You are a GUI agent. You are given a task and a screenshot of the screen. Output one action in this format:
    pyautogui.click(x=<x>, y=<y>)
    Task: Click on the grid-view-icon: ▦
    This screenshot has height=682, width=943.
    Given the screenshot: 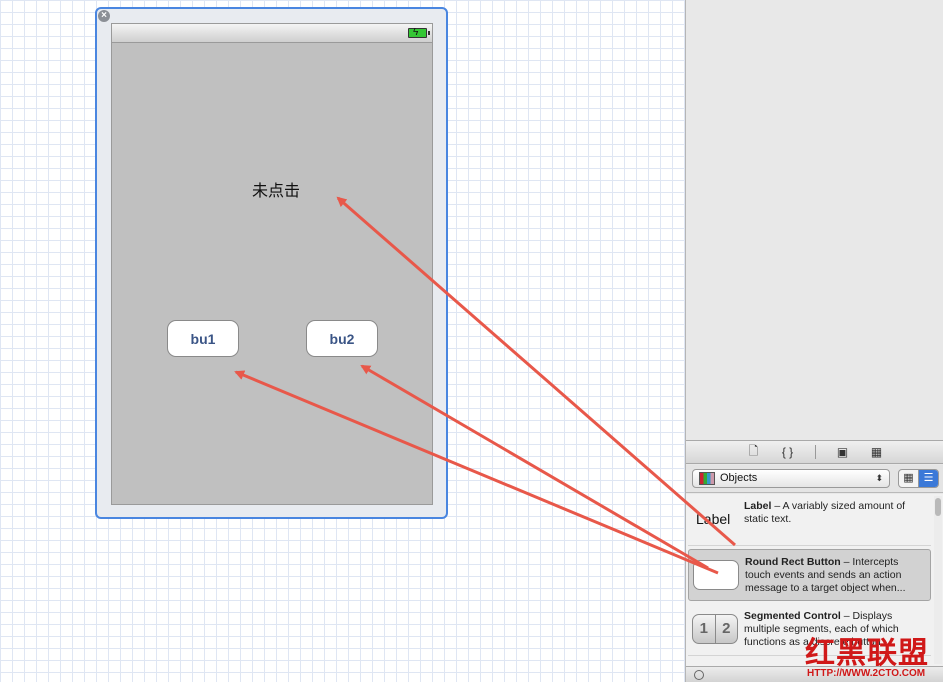 What is the action you would take?
    pyautogui.click(x=908, y=478)
    